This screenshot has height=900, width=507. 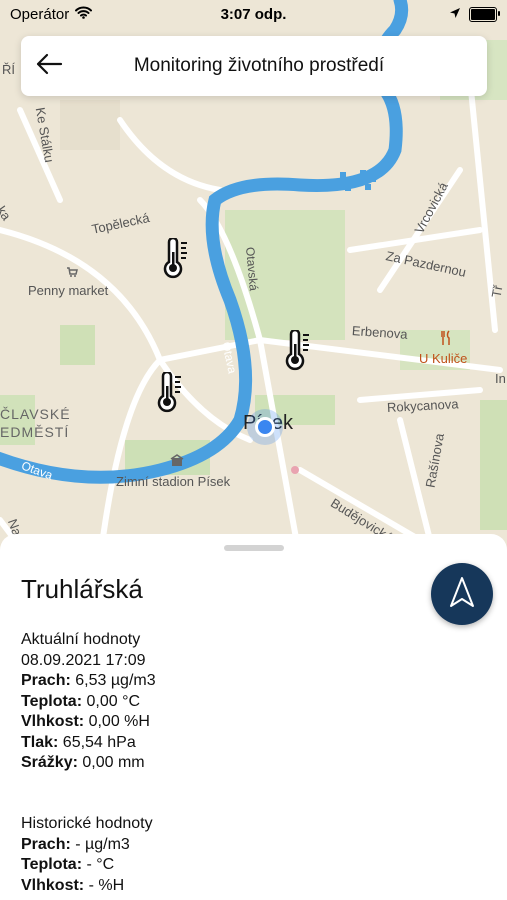 What do you see at coordinates (500, 378) in the screenshot?
I see `map-label: In` at bounding box center [500, 378].